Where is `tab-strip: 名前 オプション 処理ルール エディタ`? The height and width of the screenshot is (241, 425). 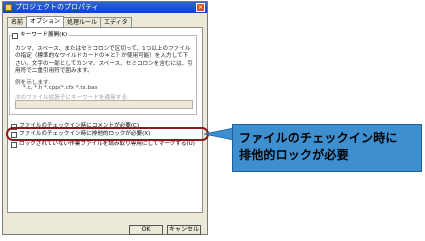
tab-strip: 名前 オプション 処理ルール エディタ is located at coordinates (69, 21).